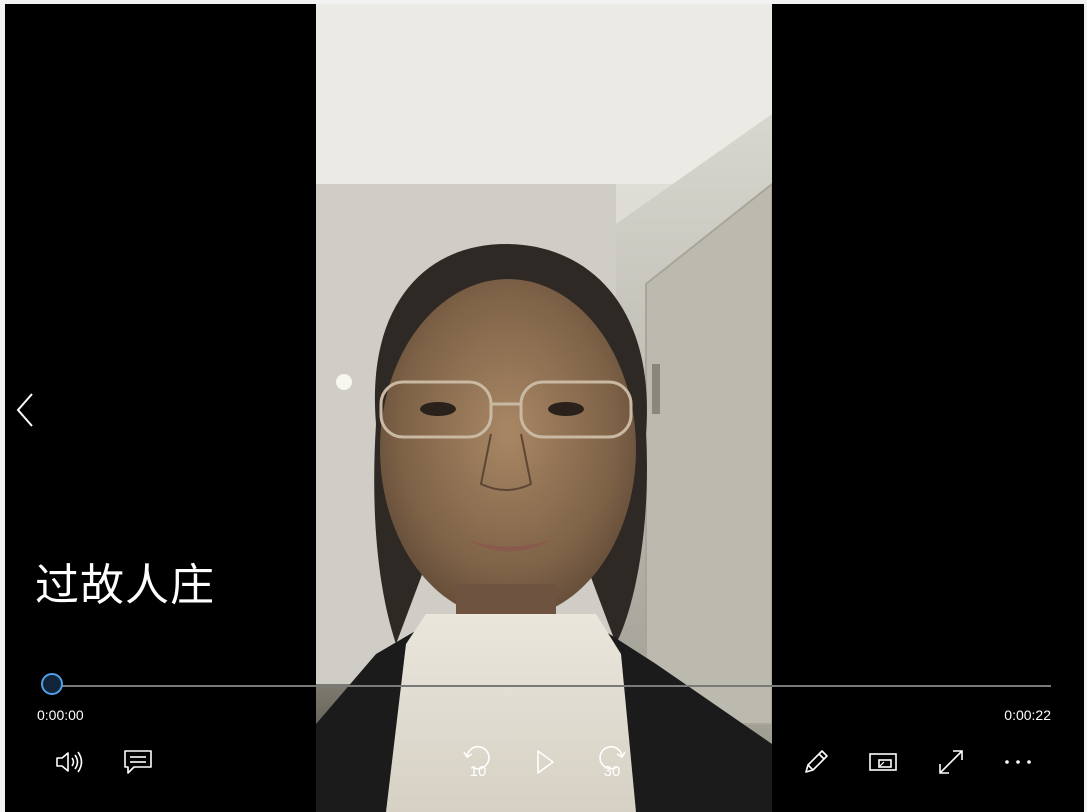  I want to click on speaker-icon, so click(69, 762).